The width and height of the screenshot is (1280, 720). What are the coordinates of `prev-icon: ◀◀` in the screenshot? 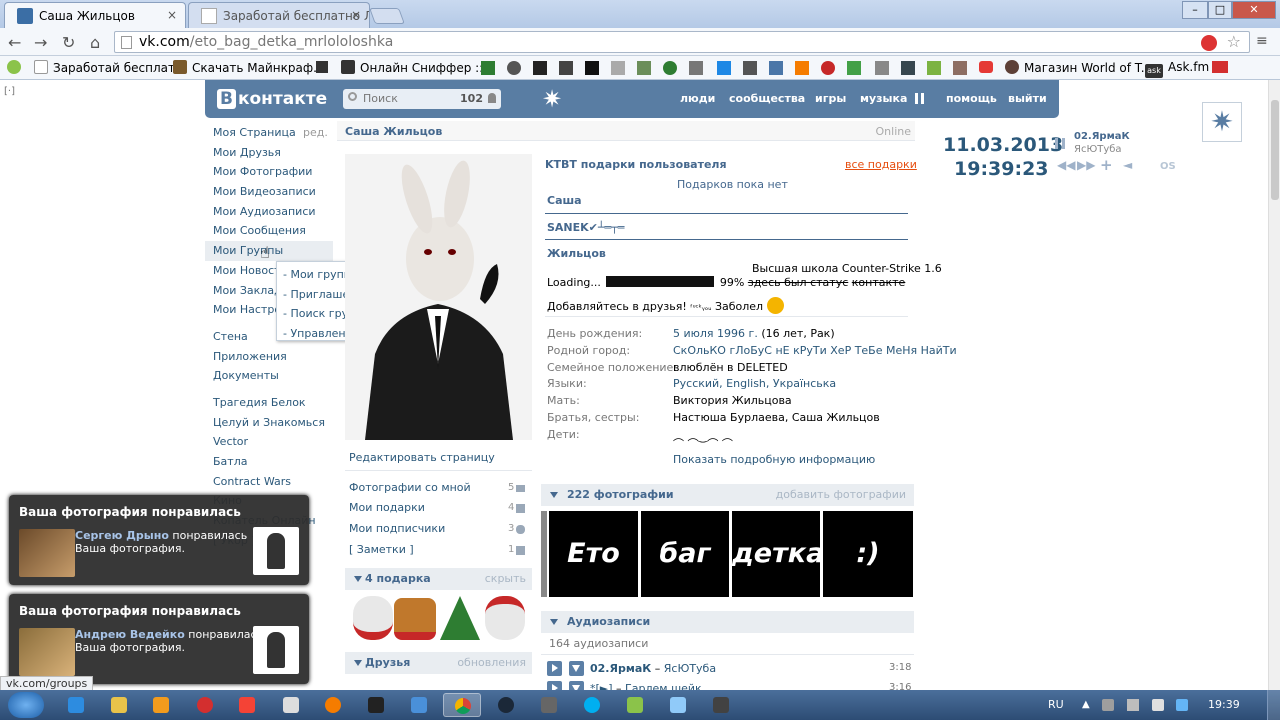 It's located at (1066, 165).